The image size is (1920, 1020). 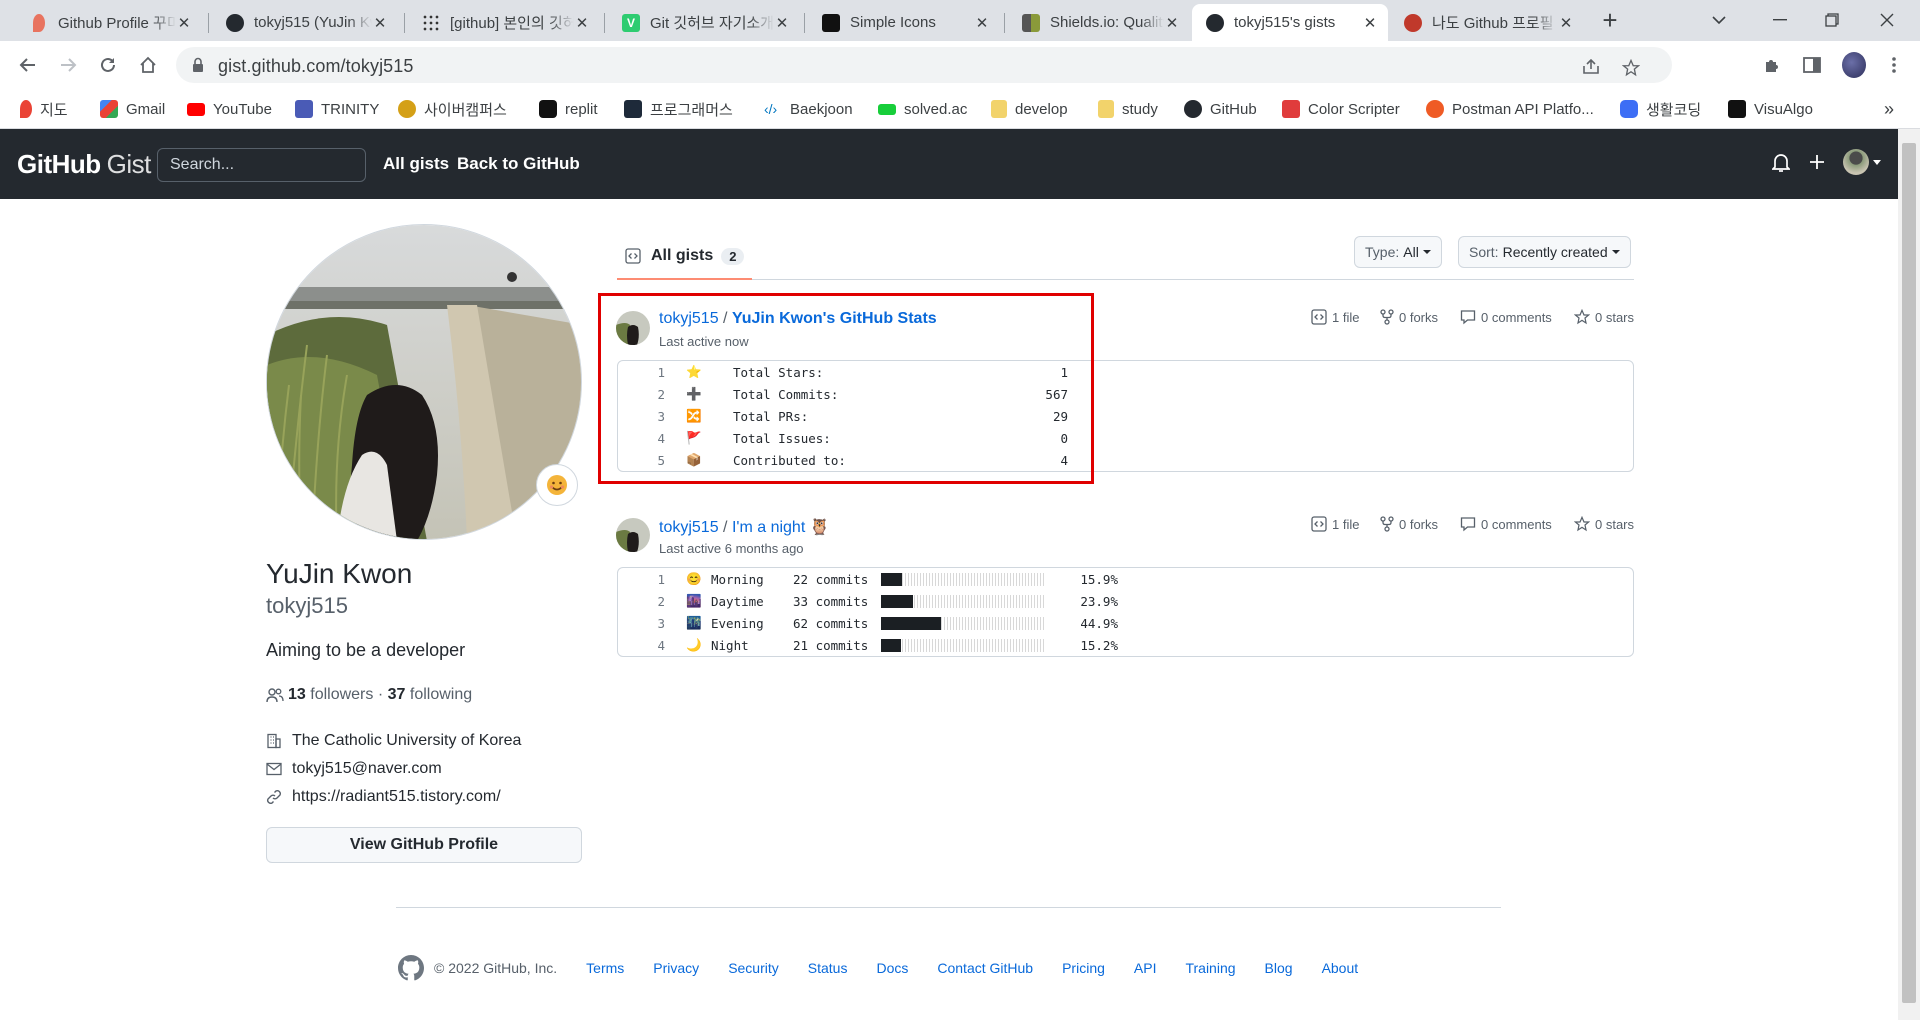 I want to click on favicon-icon, so click(x=1031, y=22).